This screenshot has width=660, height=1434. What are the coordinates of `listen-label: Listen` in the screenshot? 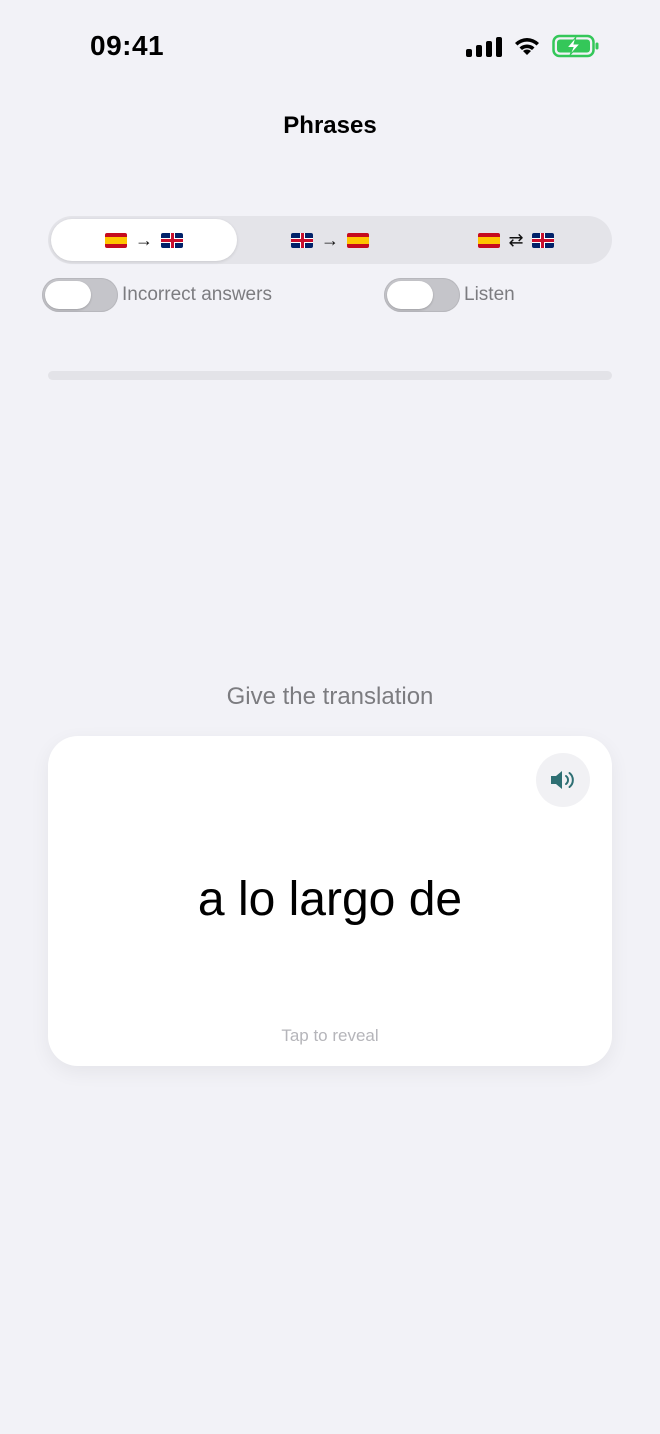 It's located at (489, 294).